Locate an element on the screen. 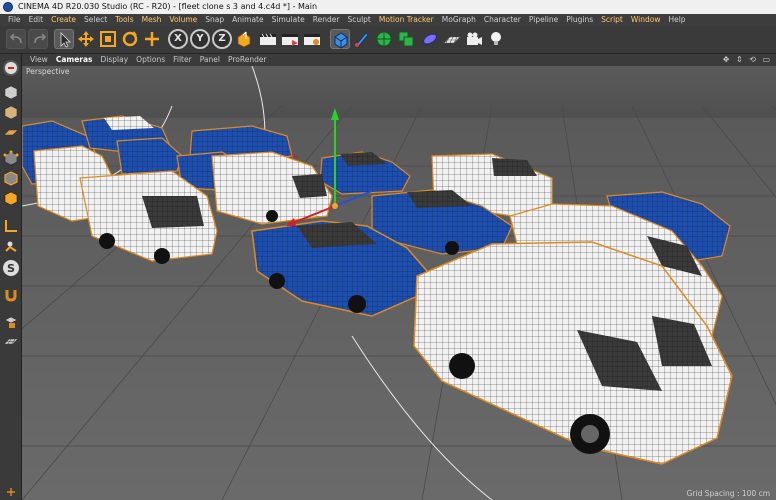  menu-character: Character is located at coordinates (502, 20).